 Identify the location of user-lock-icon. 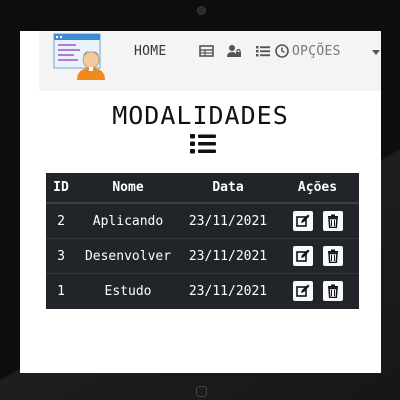
(234, 51).